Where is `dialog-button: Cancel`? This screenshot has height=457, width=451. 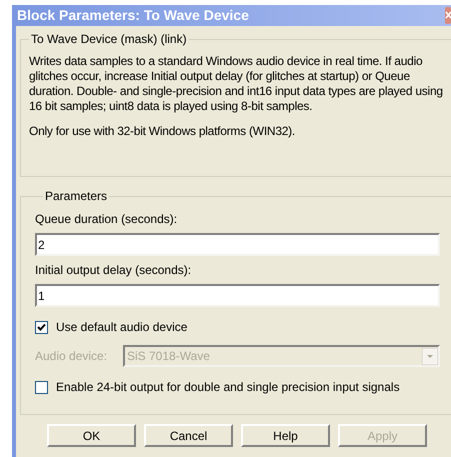 dialog-button: Cancel is located at coordinates (188, 435).